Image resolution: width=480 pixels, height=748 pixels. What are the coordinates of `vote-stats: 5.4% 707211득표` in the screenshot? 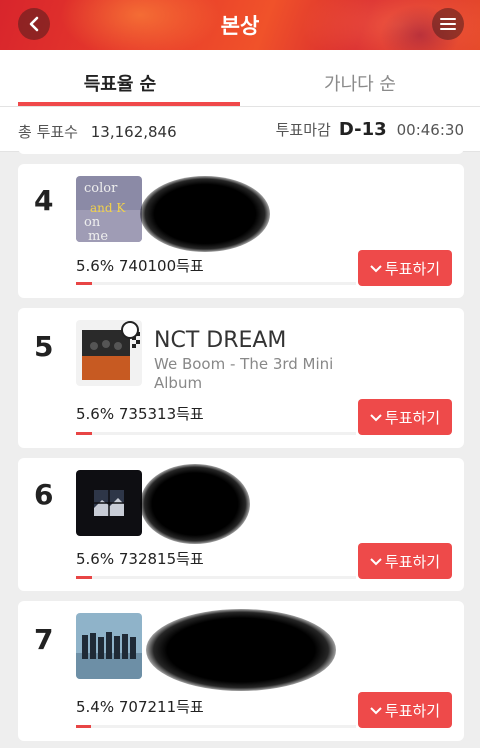 It's located at (140, 707).